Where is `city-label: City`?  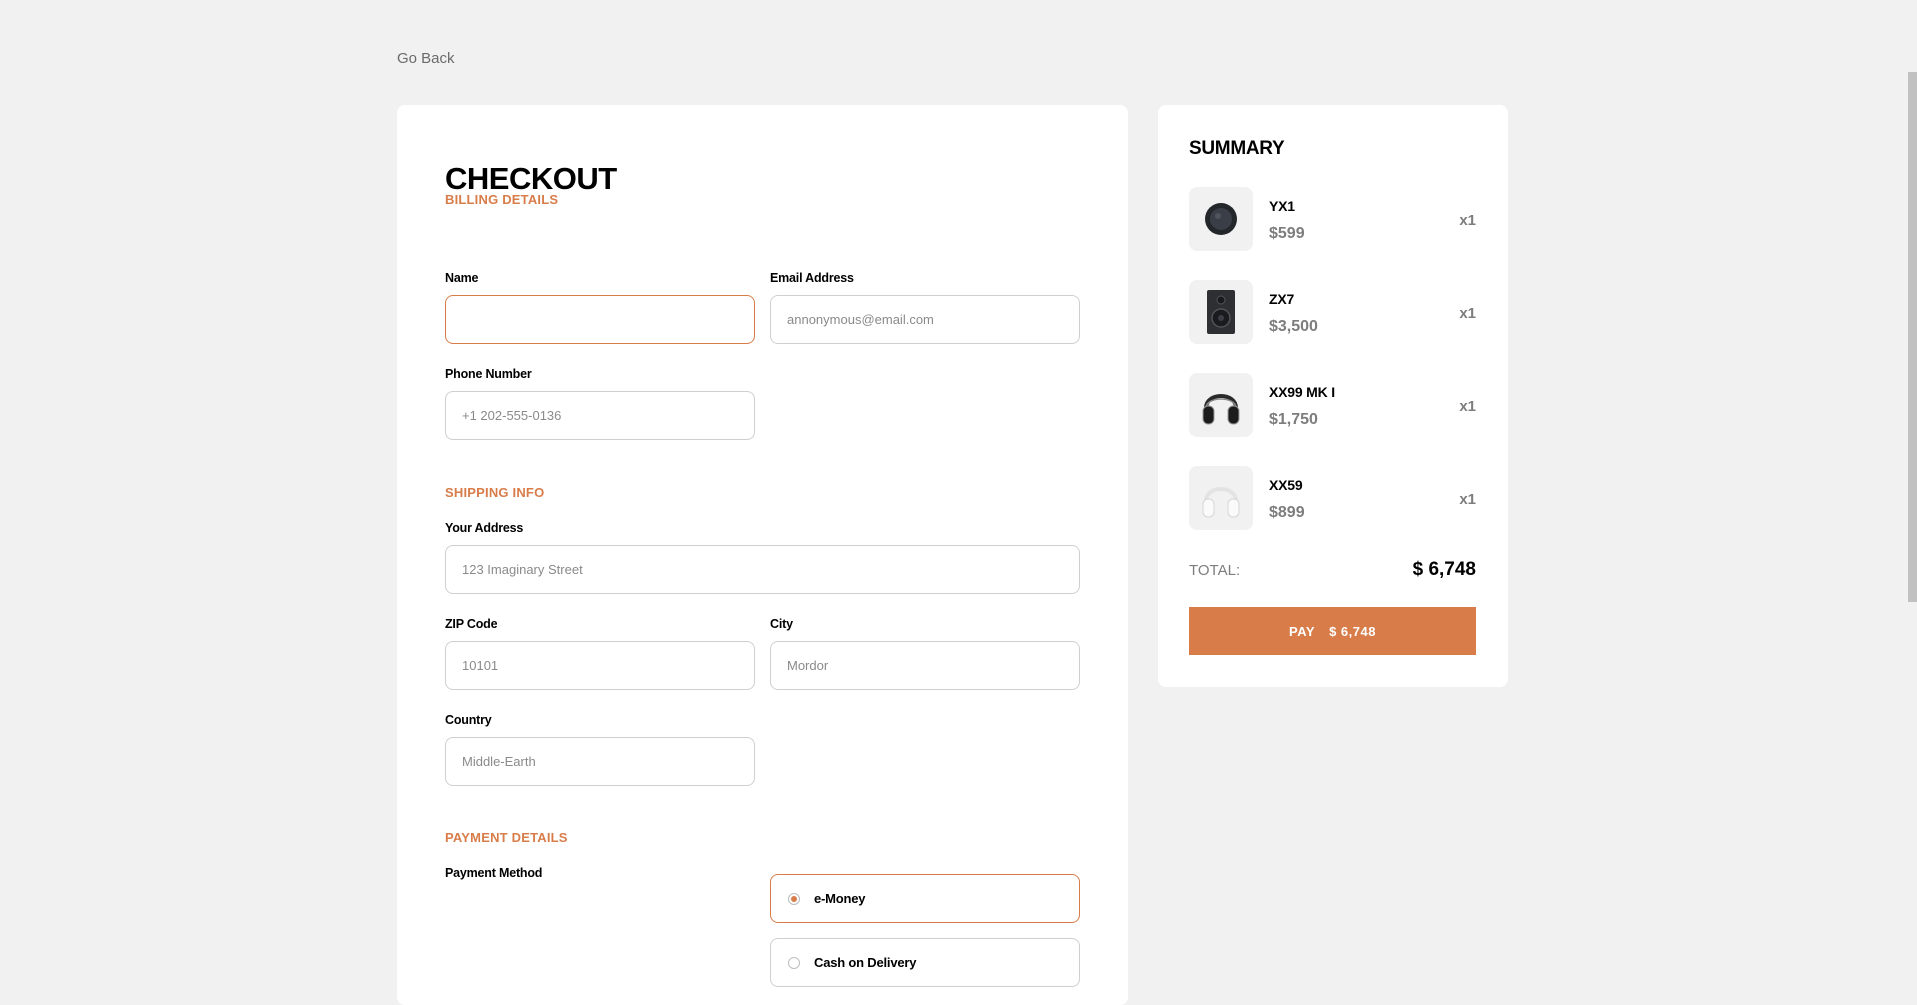
city-label: City is located at coordinates (781, 624).